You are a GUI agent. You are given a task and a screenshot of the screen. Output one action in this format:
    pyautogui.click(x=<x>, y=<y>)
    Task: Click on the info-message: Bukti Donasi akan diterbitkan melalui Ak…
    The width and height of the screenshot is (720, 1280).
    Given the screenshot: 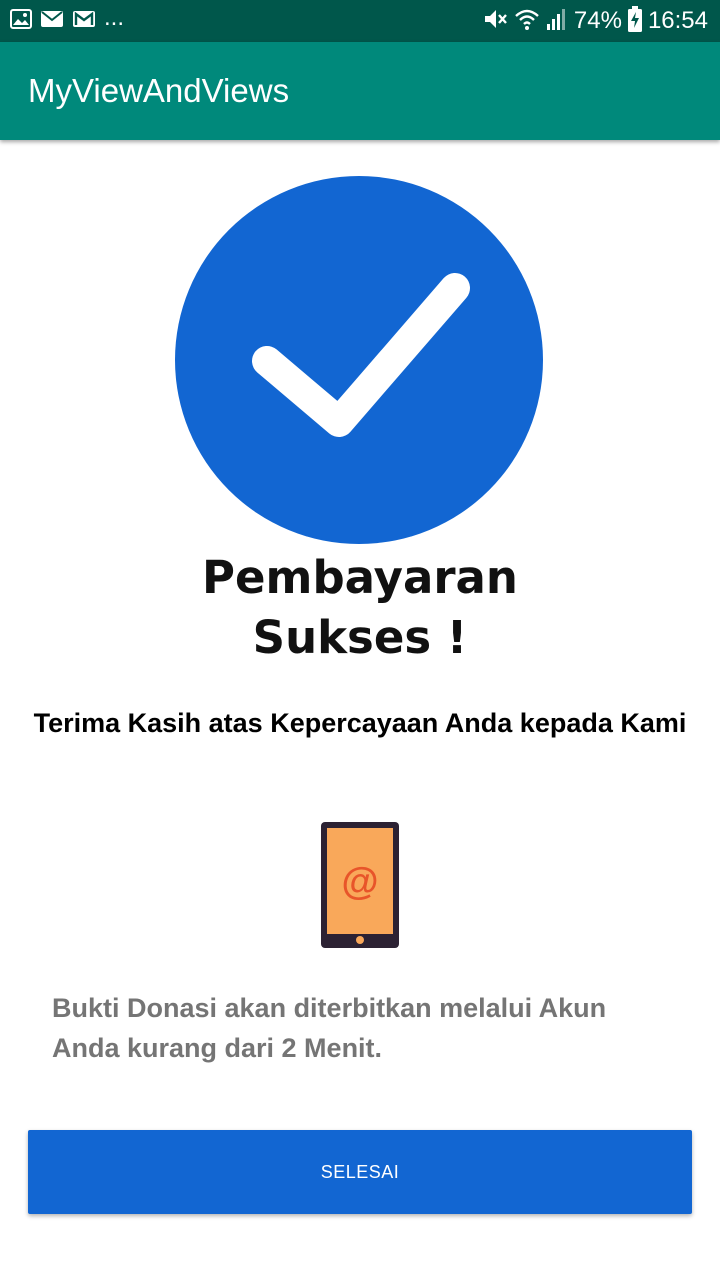 What is the action you would take?
    pyautogui.click(x=329, y=1028)
    